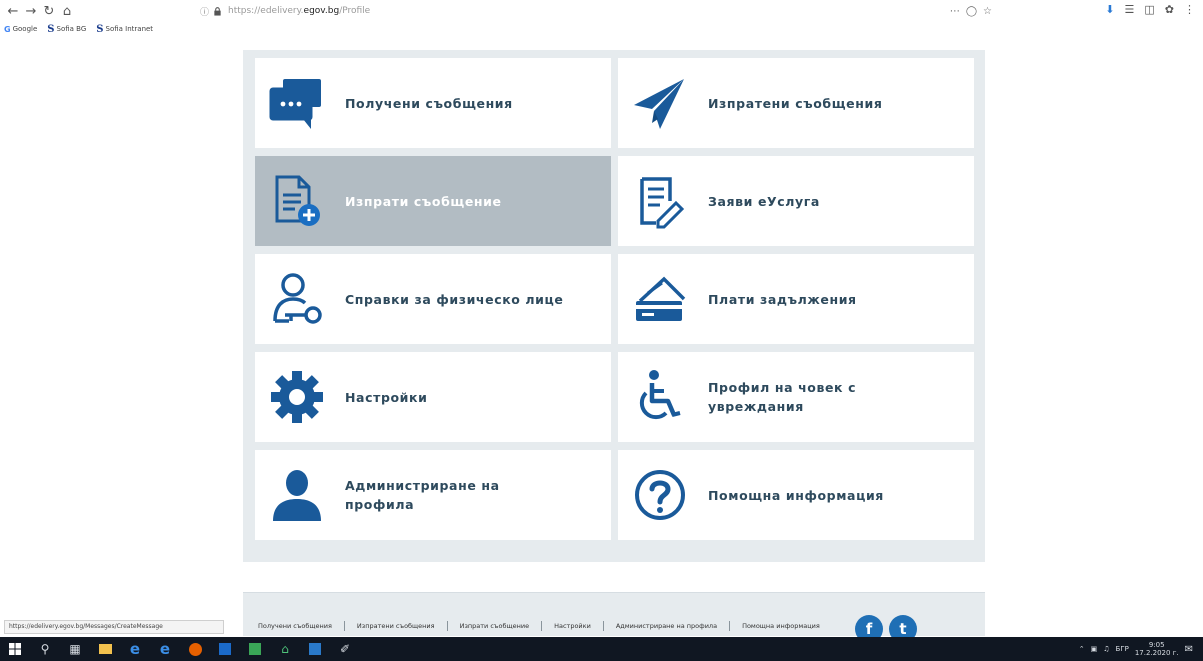 This screenshot has height=661, width=1203. I want to click on extension-icon: ✿, so click(1169, 9).